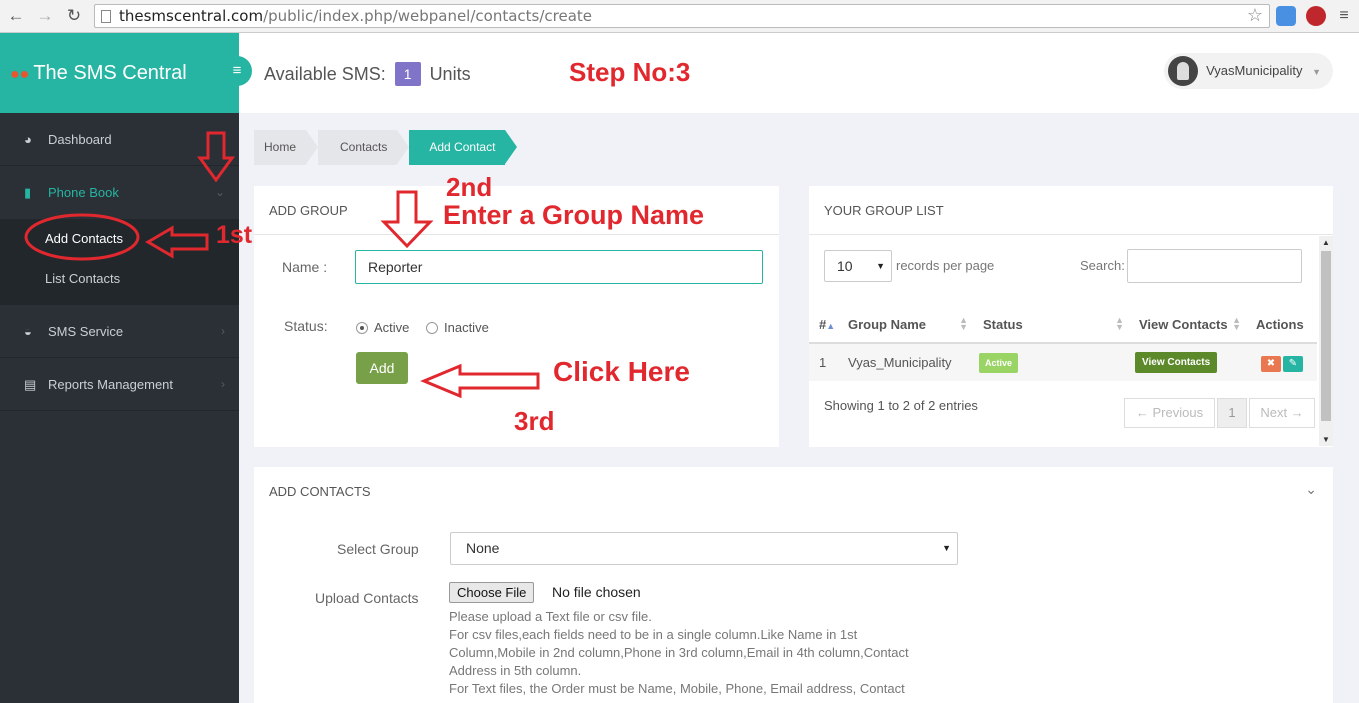 The image size is (1359, 703). Describe the element at coordinates (469, 187) in the screenshot. I see `annotation-second: 2nd` at that location.